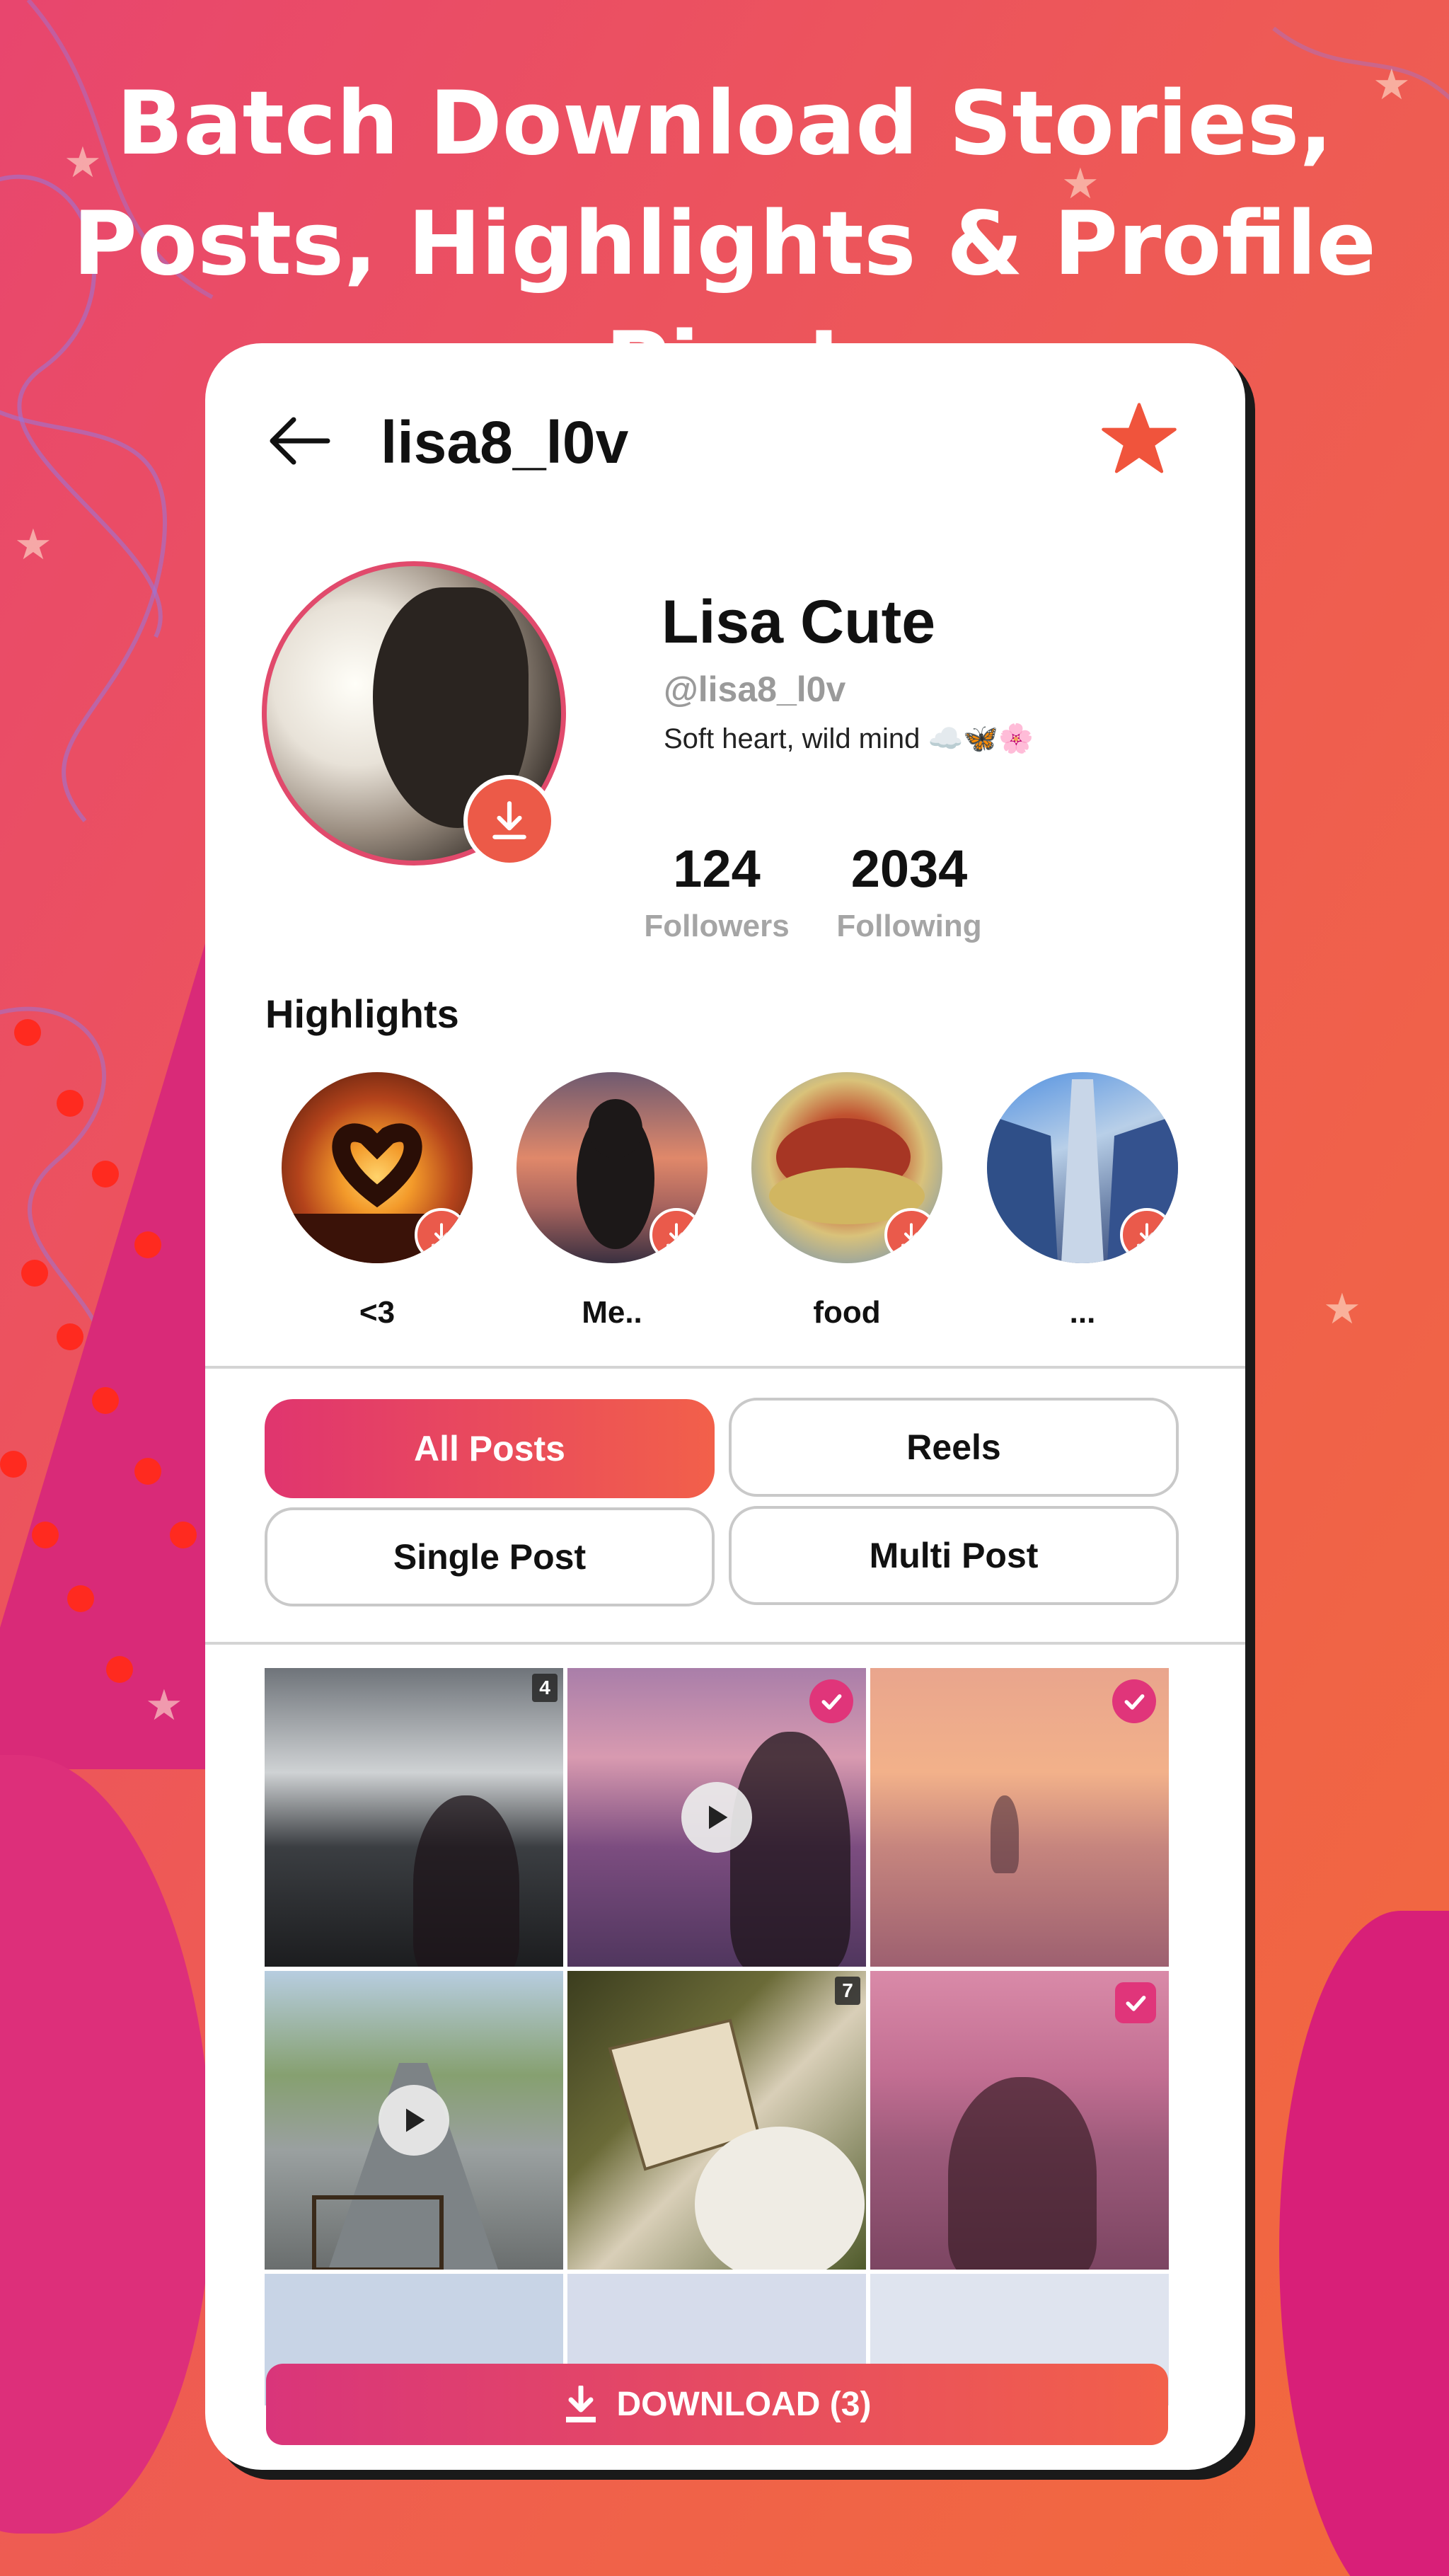  Describe the element at coordinates (909, 926) in the screenshot. I see `following-label: Following` at that location.